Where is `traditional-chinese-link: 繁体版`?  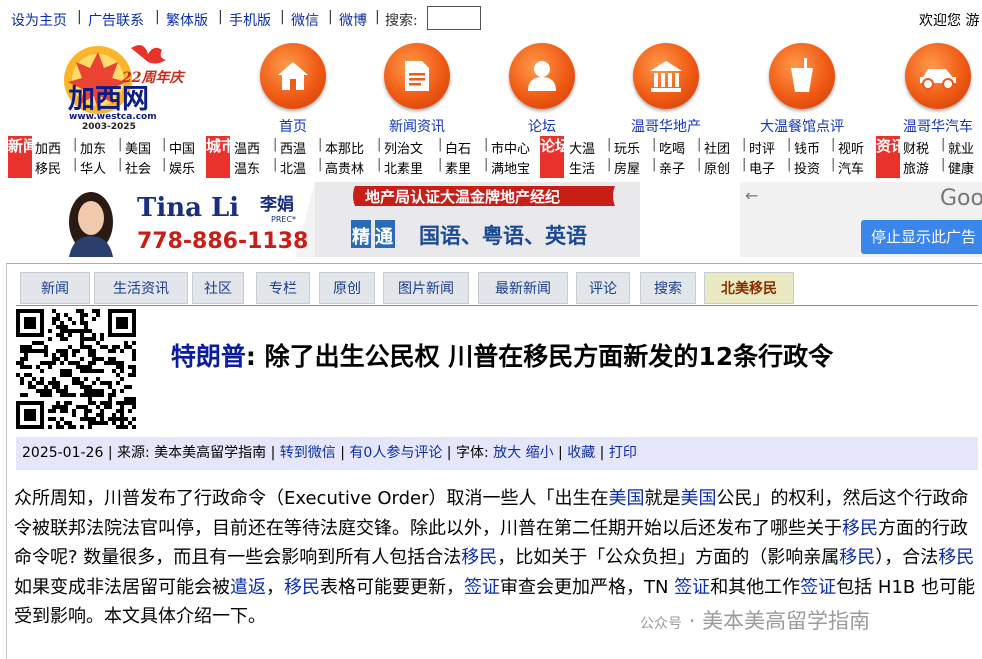 traditional-chinese-link: 繁体版 is located at coordinates (187, 20).